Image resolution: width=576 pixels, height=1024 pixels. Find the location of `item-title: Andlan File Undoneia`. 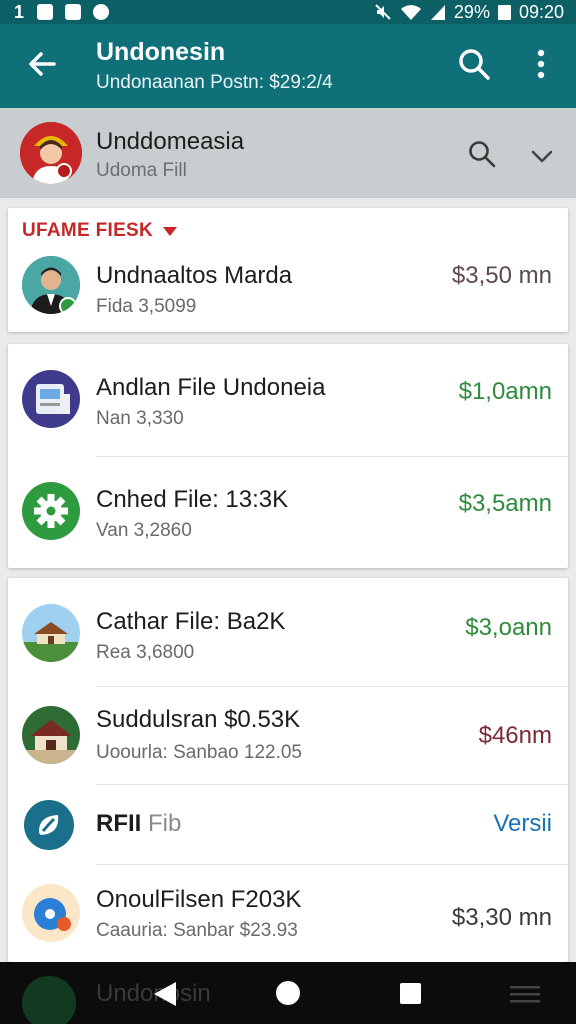

item-title: Andlan File Undoneia is located at coordinates (211, 387).